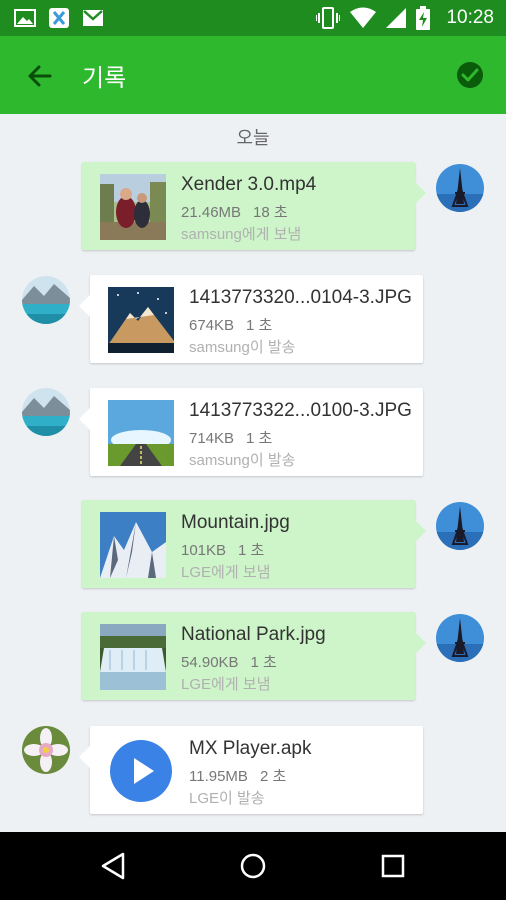 The image size is (506, 900). Describe the element at coordinates (363, 17) in the screenshot. I see `wifi-icon` at that location.